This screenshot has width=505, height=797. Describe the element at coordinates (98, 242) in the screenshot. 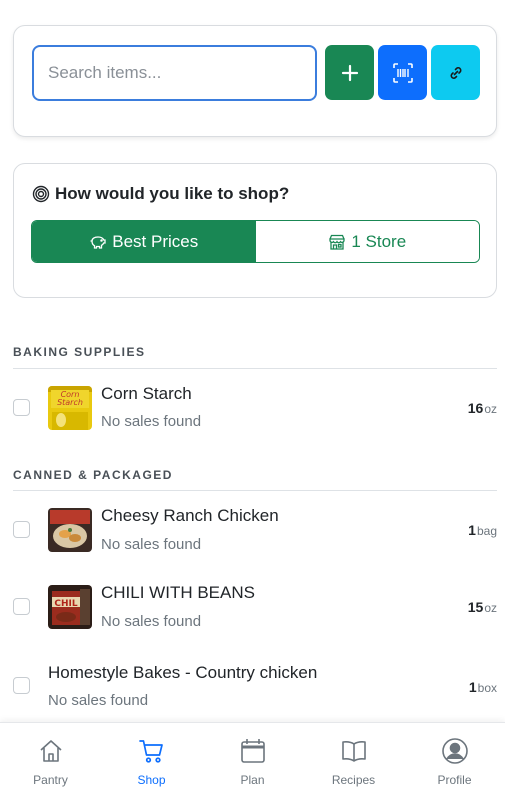

I see `piggy-bank-icon` at that location.